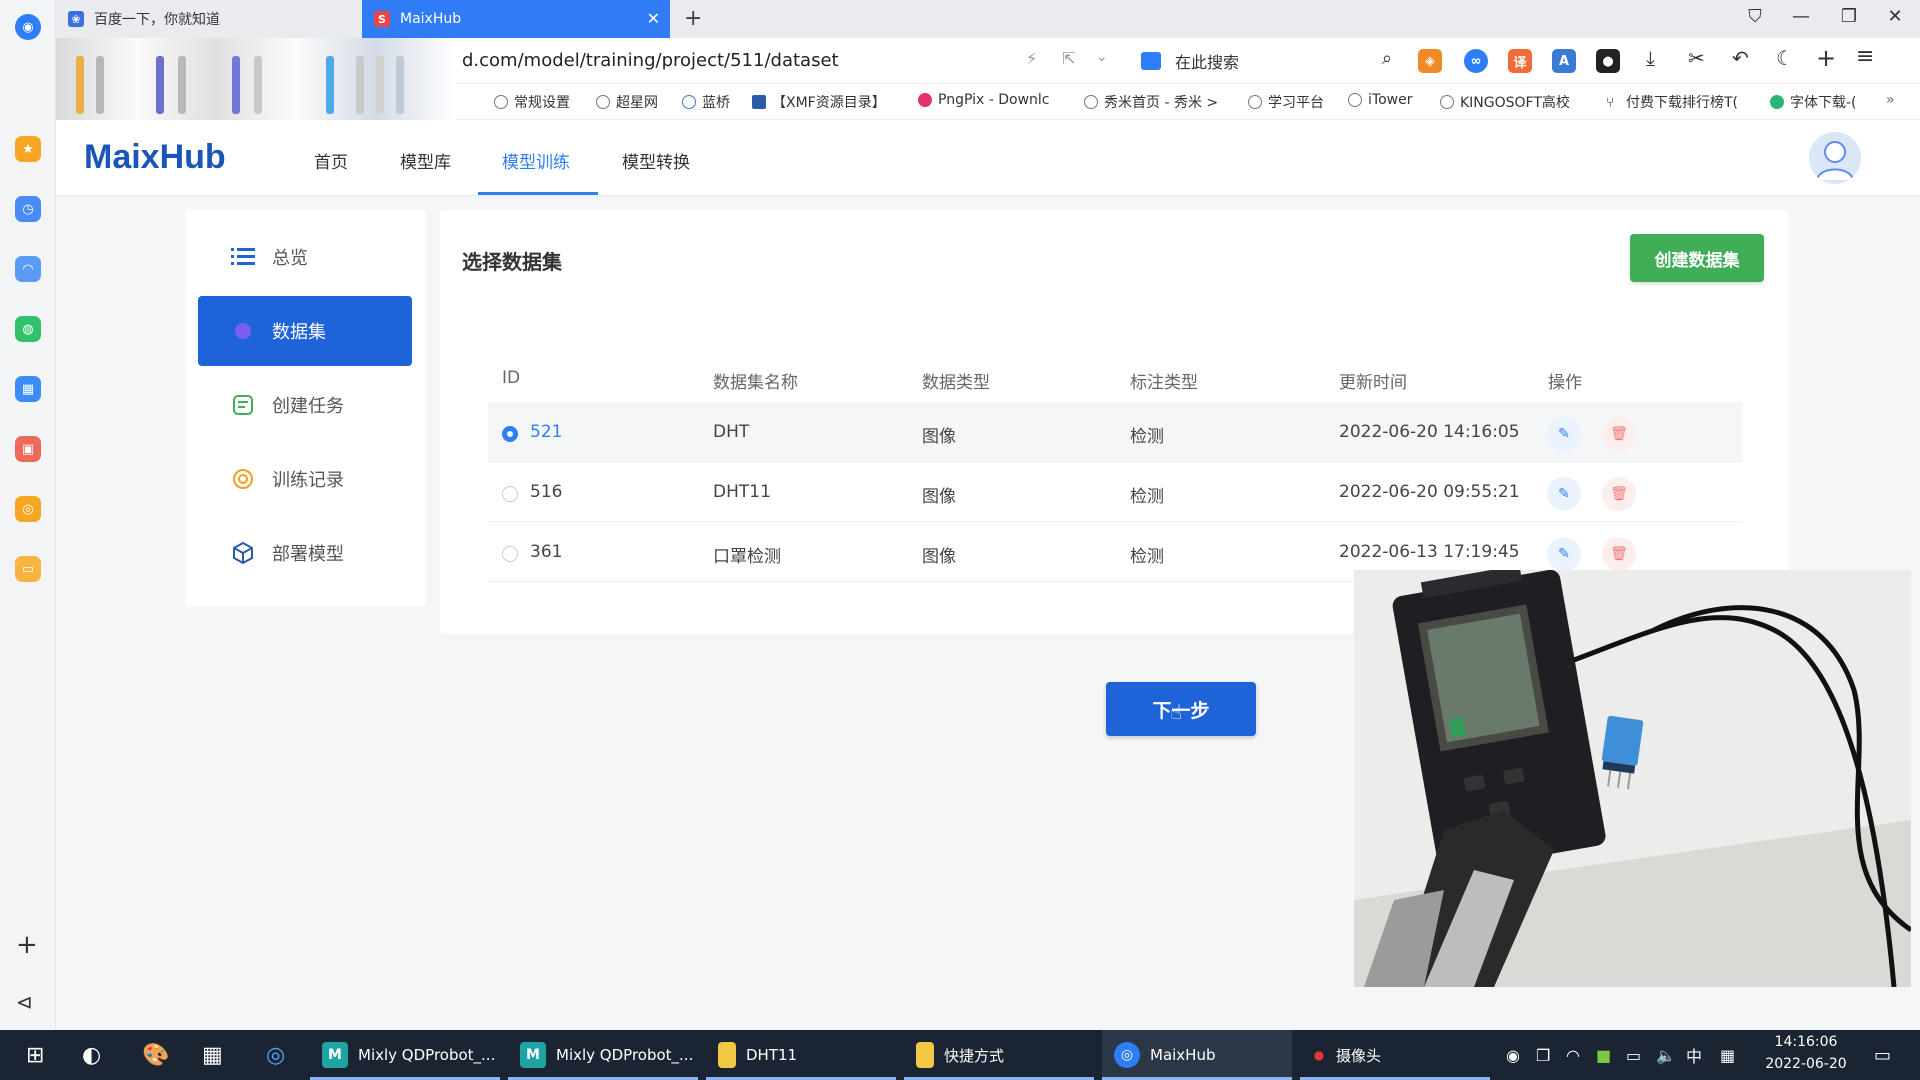  Describe the element at coordinates (1505, 102) in the screenshot. I see `bookmark-item: KINGOSOFT高校` at that location.